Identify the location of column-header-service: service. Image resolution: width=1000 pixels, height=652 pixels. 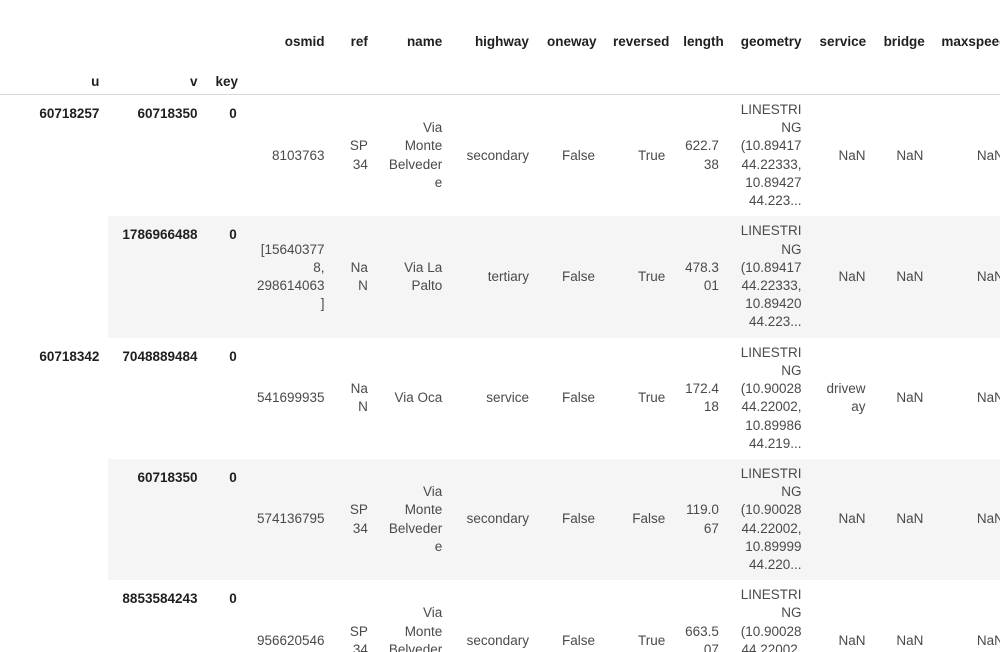
(842, 27).